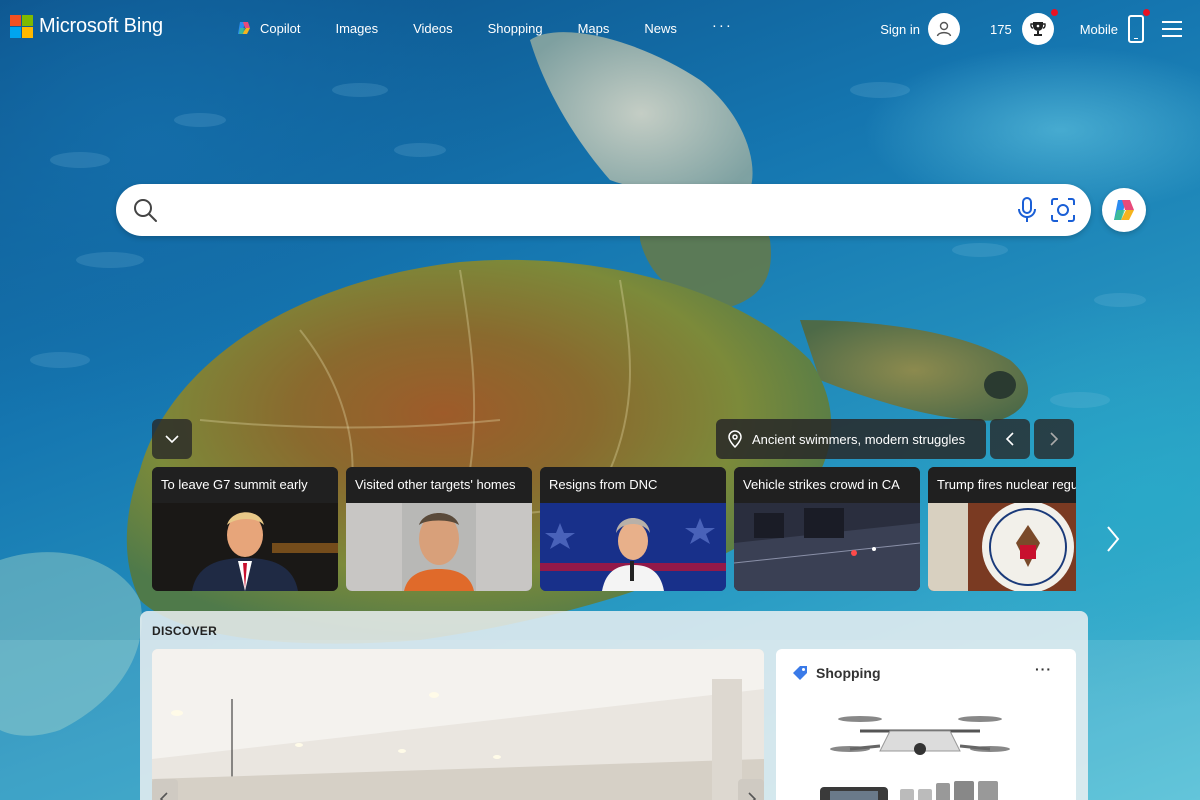 This screenshot has height=800, width=1200. I want to click on news-card-title: Vehicle strikes crowd in CA, so click(827, 485).